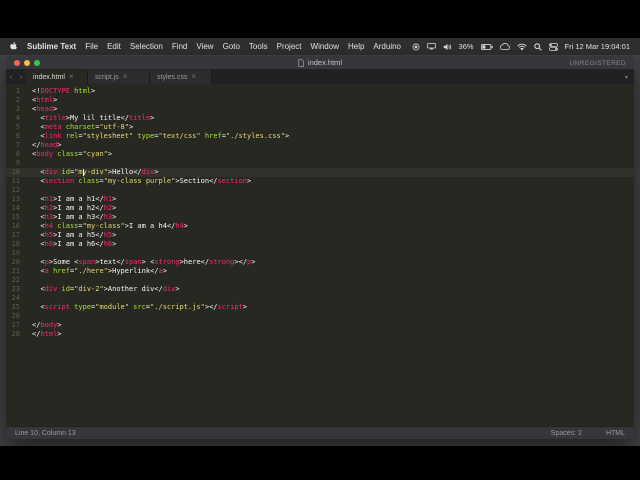 The height and width of the screenshot is (480, 640). I want to click on menubar-clock: Fri 12 Mar 19:04:01, so click(597, 46).